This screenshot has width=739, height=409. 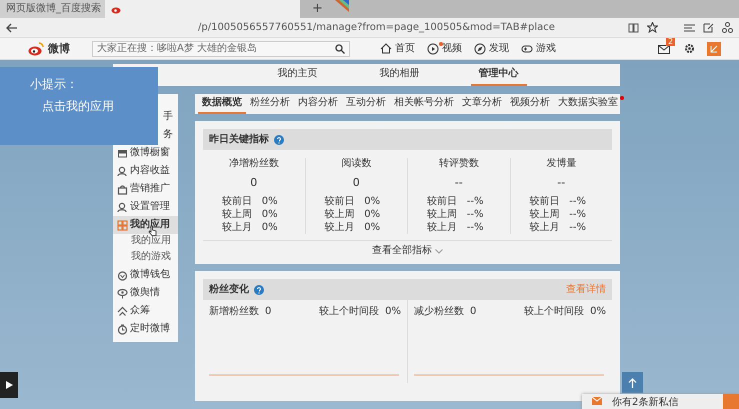 What do you see at coordinates (297, 75) in the screenshot?
I see `page-tab: 我的主页` at bounding box center [297, 75].